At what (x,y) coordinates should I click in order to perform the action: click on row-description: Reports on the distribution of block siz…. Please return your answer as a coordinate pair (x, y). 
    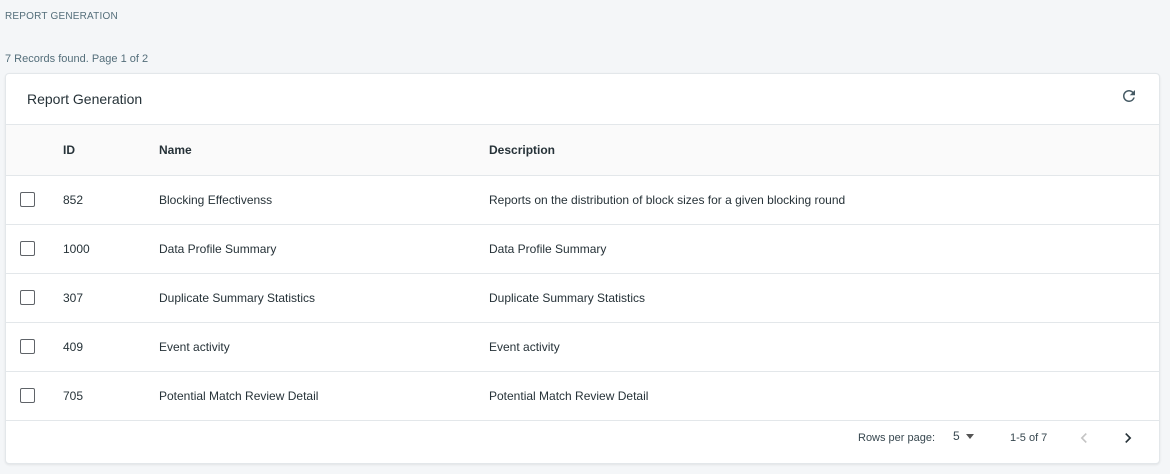
    Looking at the image, I should click on (667, 200).